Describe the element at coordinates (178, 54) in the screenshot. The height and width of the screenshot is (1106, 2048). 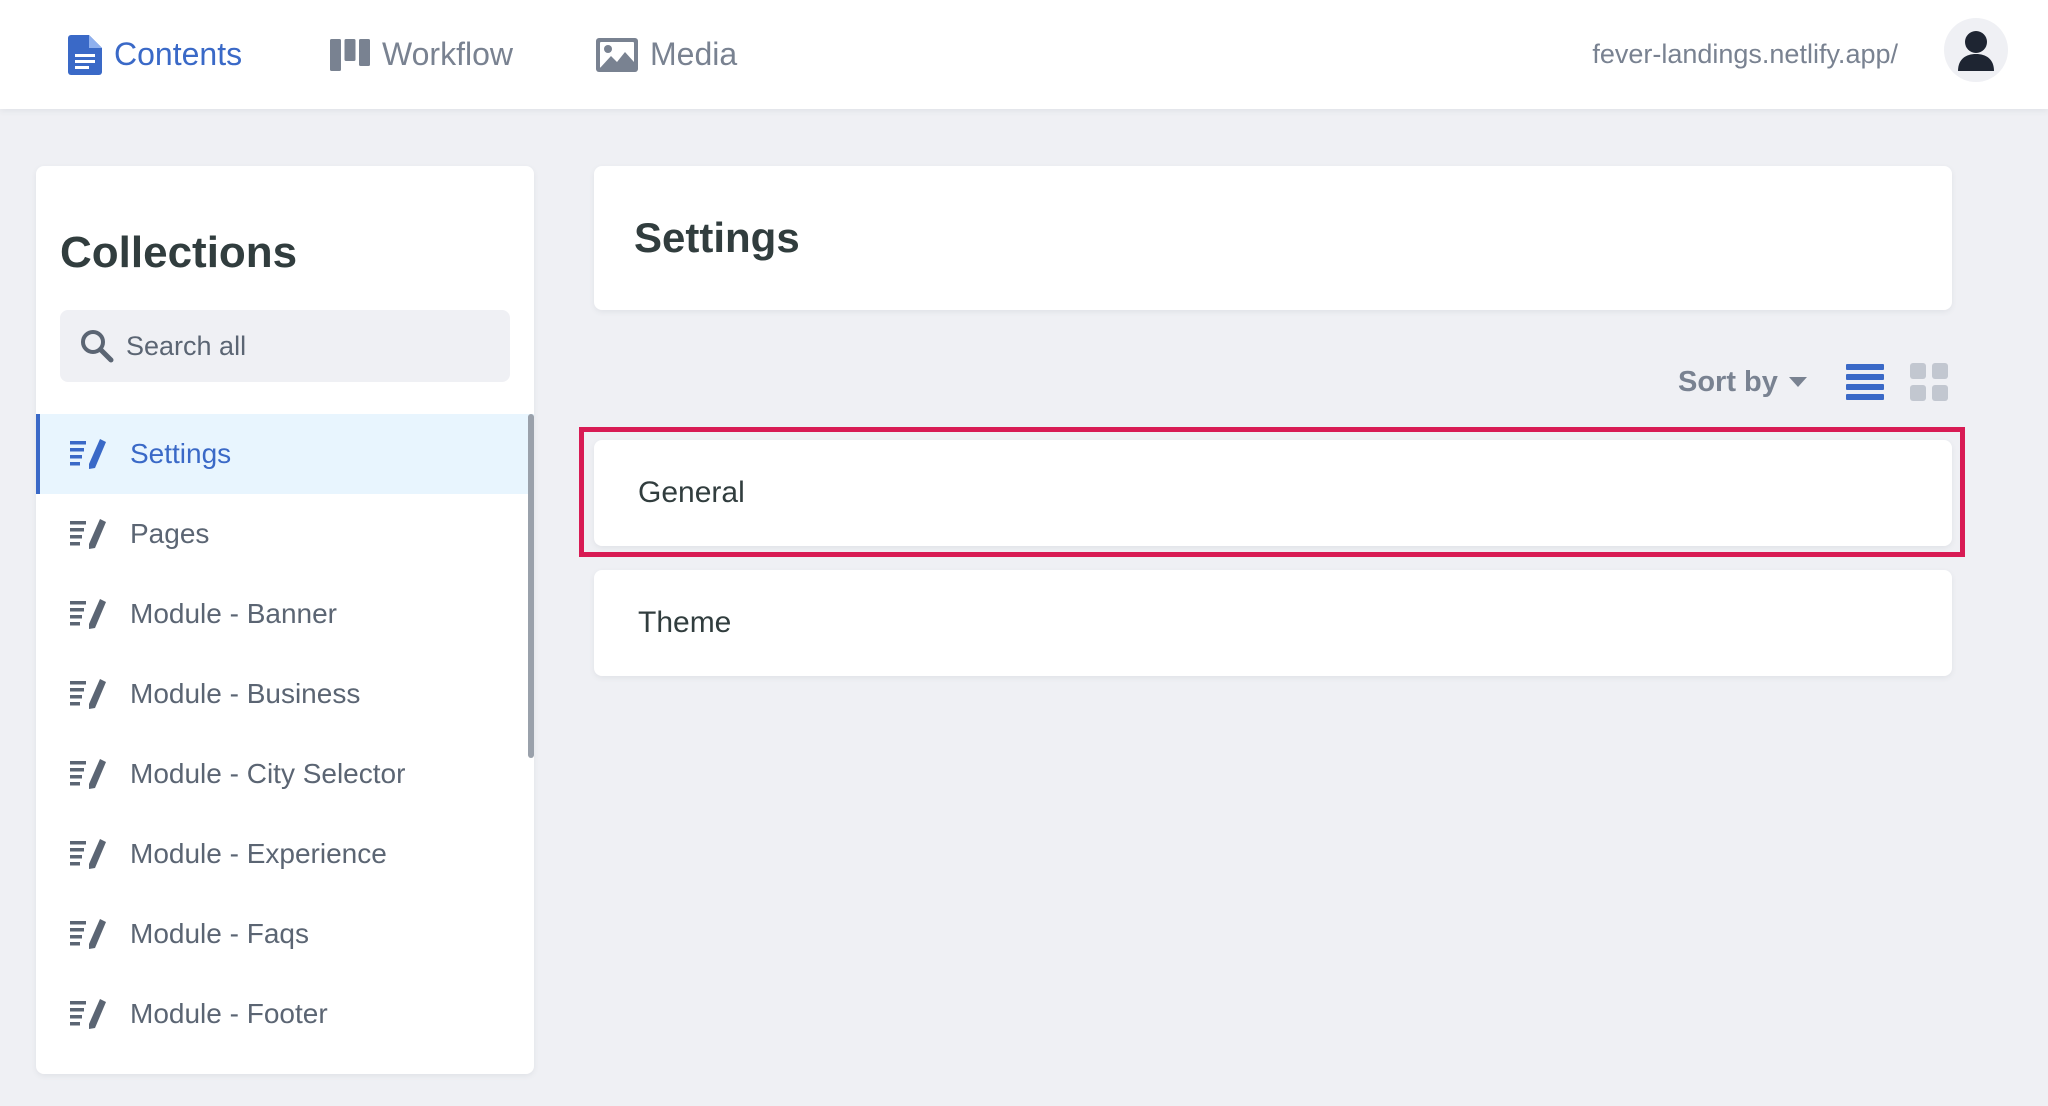
I see `nav-contents-label: Contents` at that location.